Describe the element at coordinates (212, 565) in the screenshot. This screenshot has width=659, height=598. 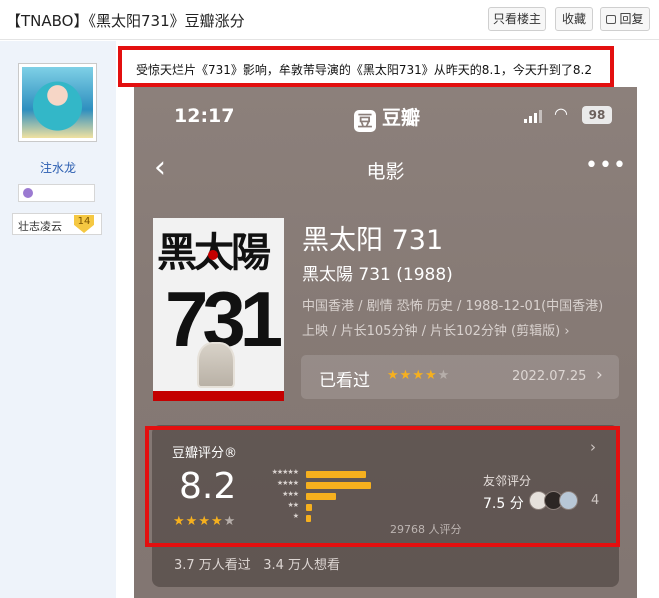
I see `watched-count: 3.7 万人看过` at that location.